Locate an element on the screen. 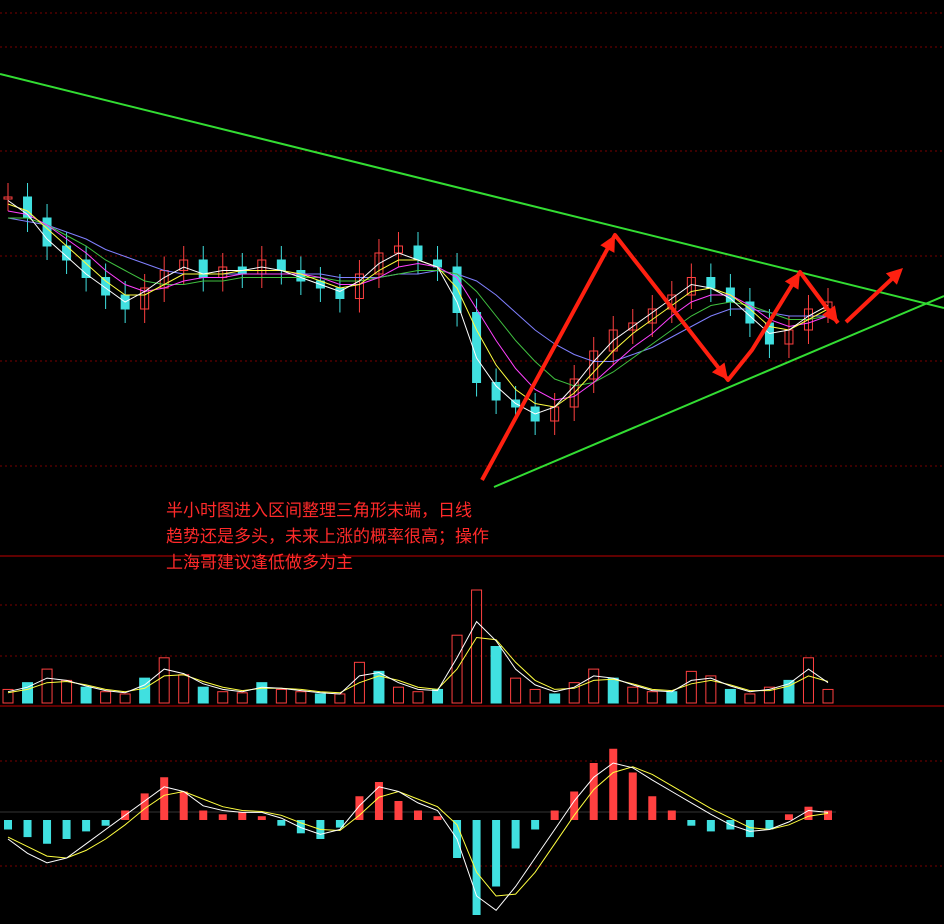 Image resolution: width=944 pixels, height=924 pixels. annotation-line-3: 上海哥建议逢低做多为主 is located at coordinates (259, 563).